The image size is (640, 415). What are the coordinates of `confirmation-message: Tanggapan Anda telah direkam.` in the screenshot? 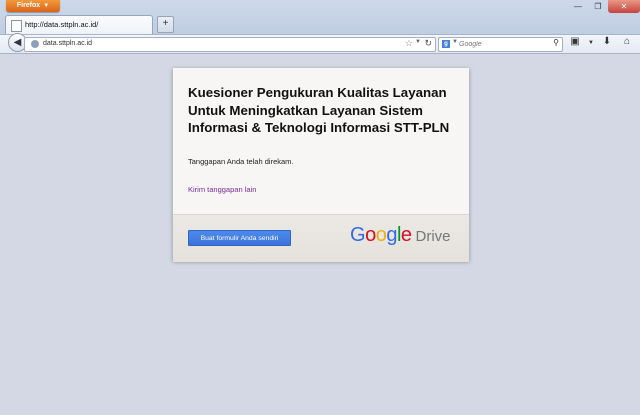 It's located at (241, 161).